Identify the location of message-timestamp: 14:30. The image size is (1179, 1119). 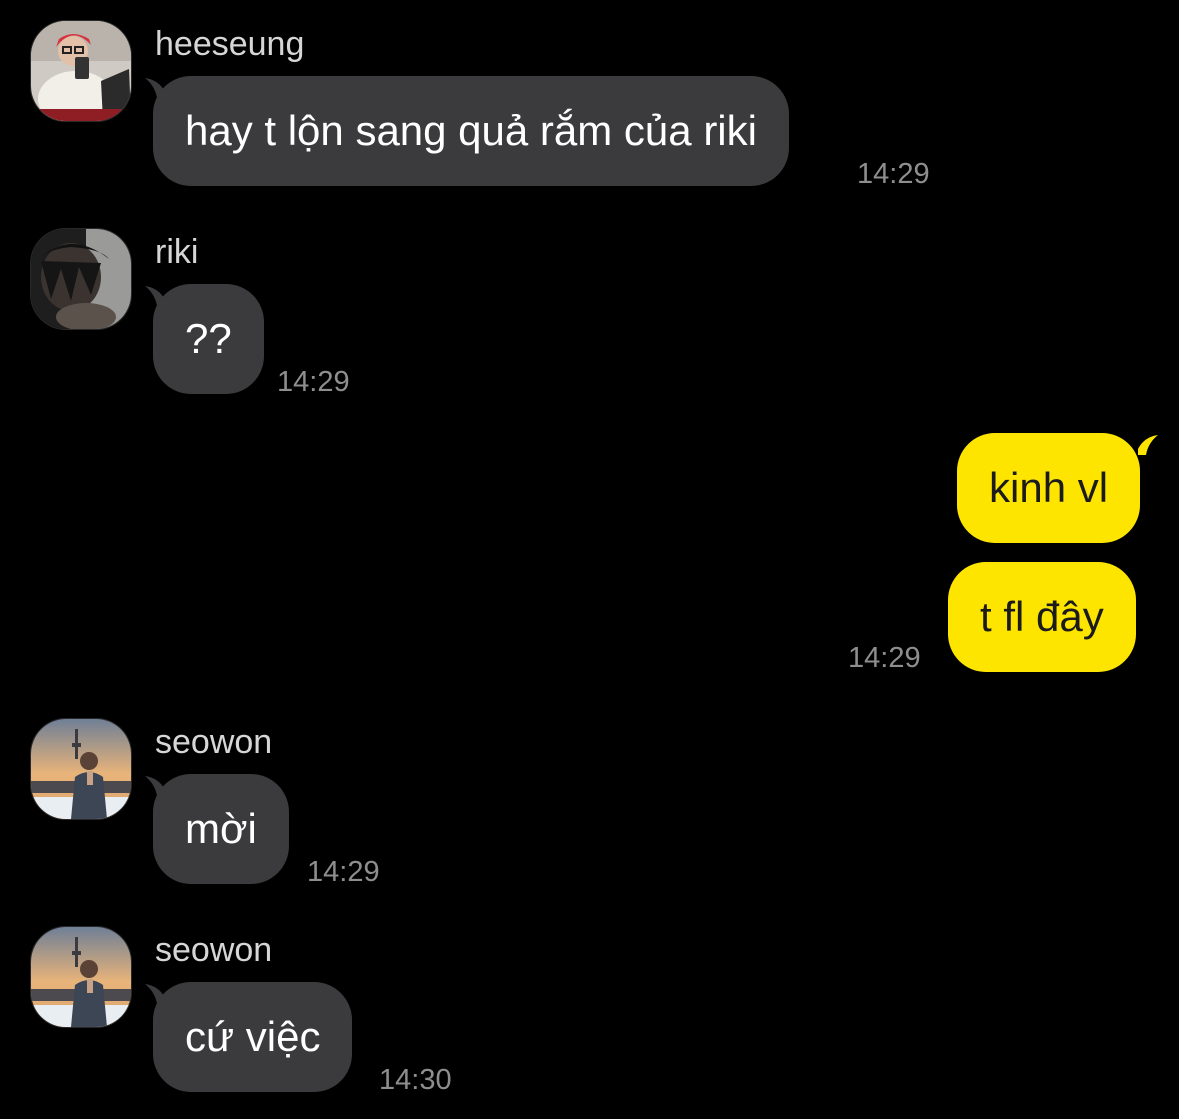
(415, 1080).